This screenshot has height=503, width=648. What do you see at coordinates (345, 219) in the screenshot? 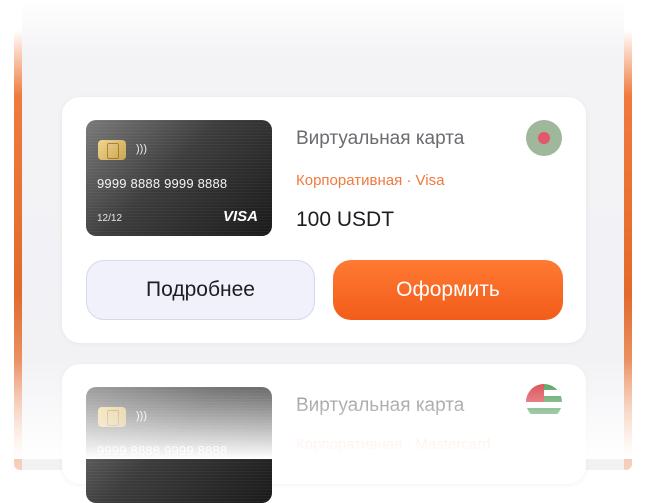
I see `offer-price: 100 USDT` at bounding box center [345, 219].